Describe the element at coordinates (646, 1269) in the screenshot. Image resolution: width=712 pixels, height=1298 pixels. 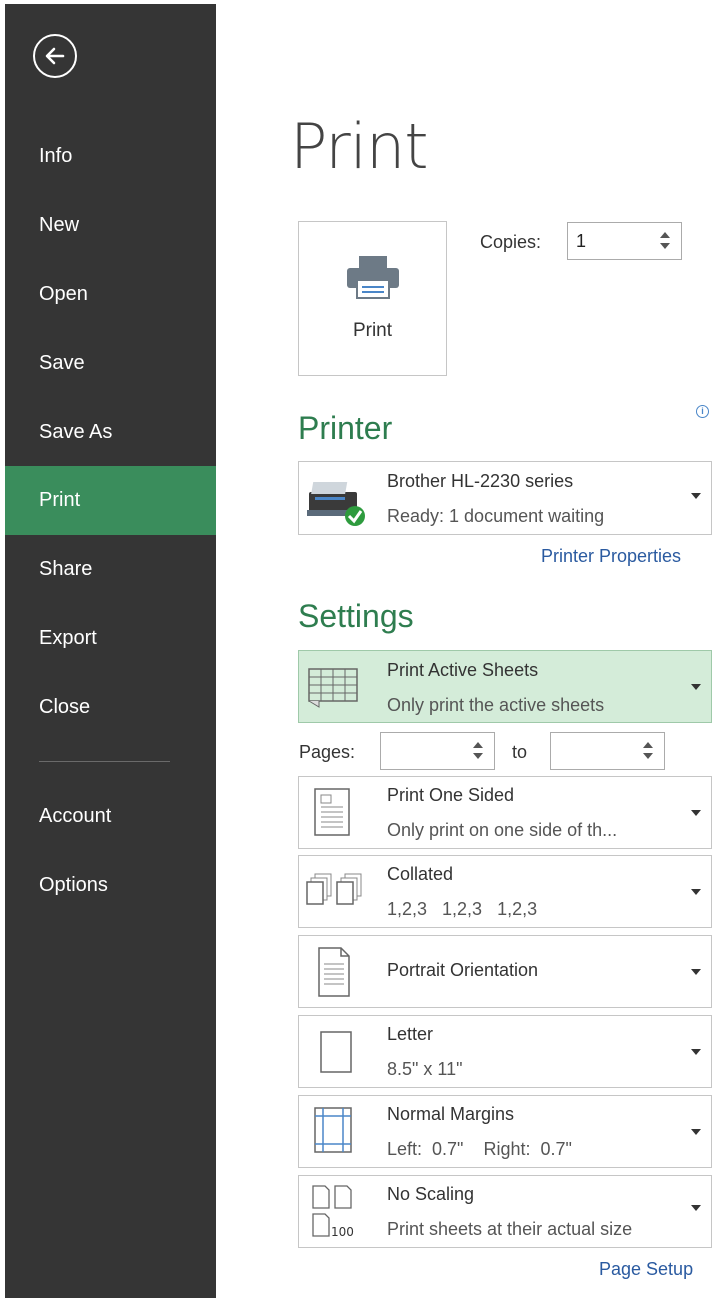
I see `page-setup-link: Page Setup` at that location.